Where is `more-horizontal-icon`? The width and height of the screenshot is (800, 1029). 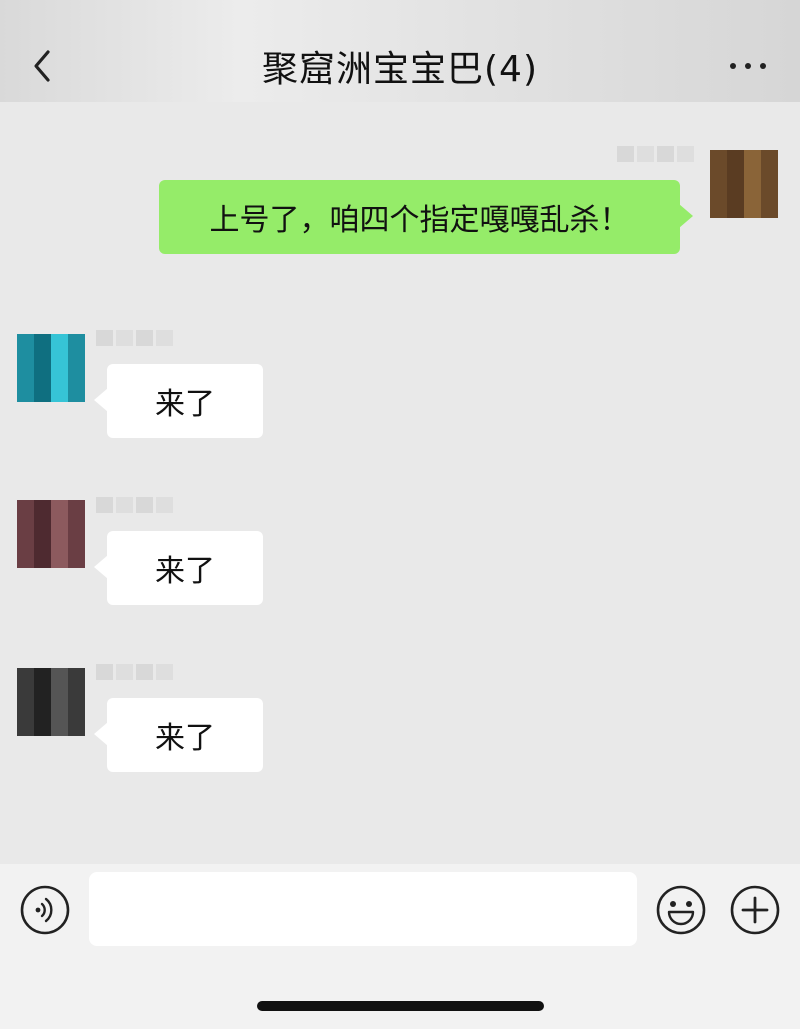 more-horizontal-icon is located at coordinates (748, 66).